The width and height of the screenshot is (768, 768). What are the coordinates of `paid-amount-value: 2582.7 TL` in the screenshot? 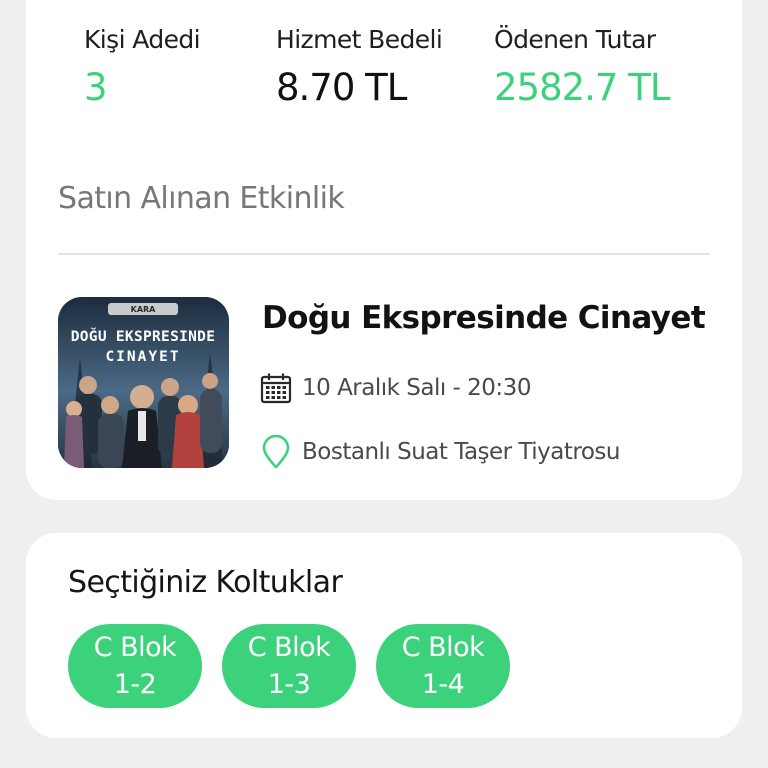 It's located at (582, 87).